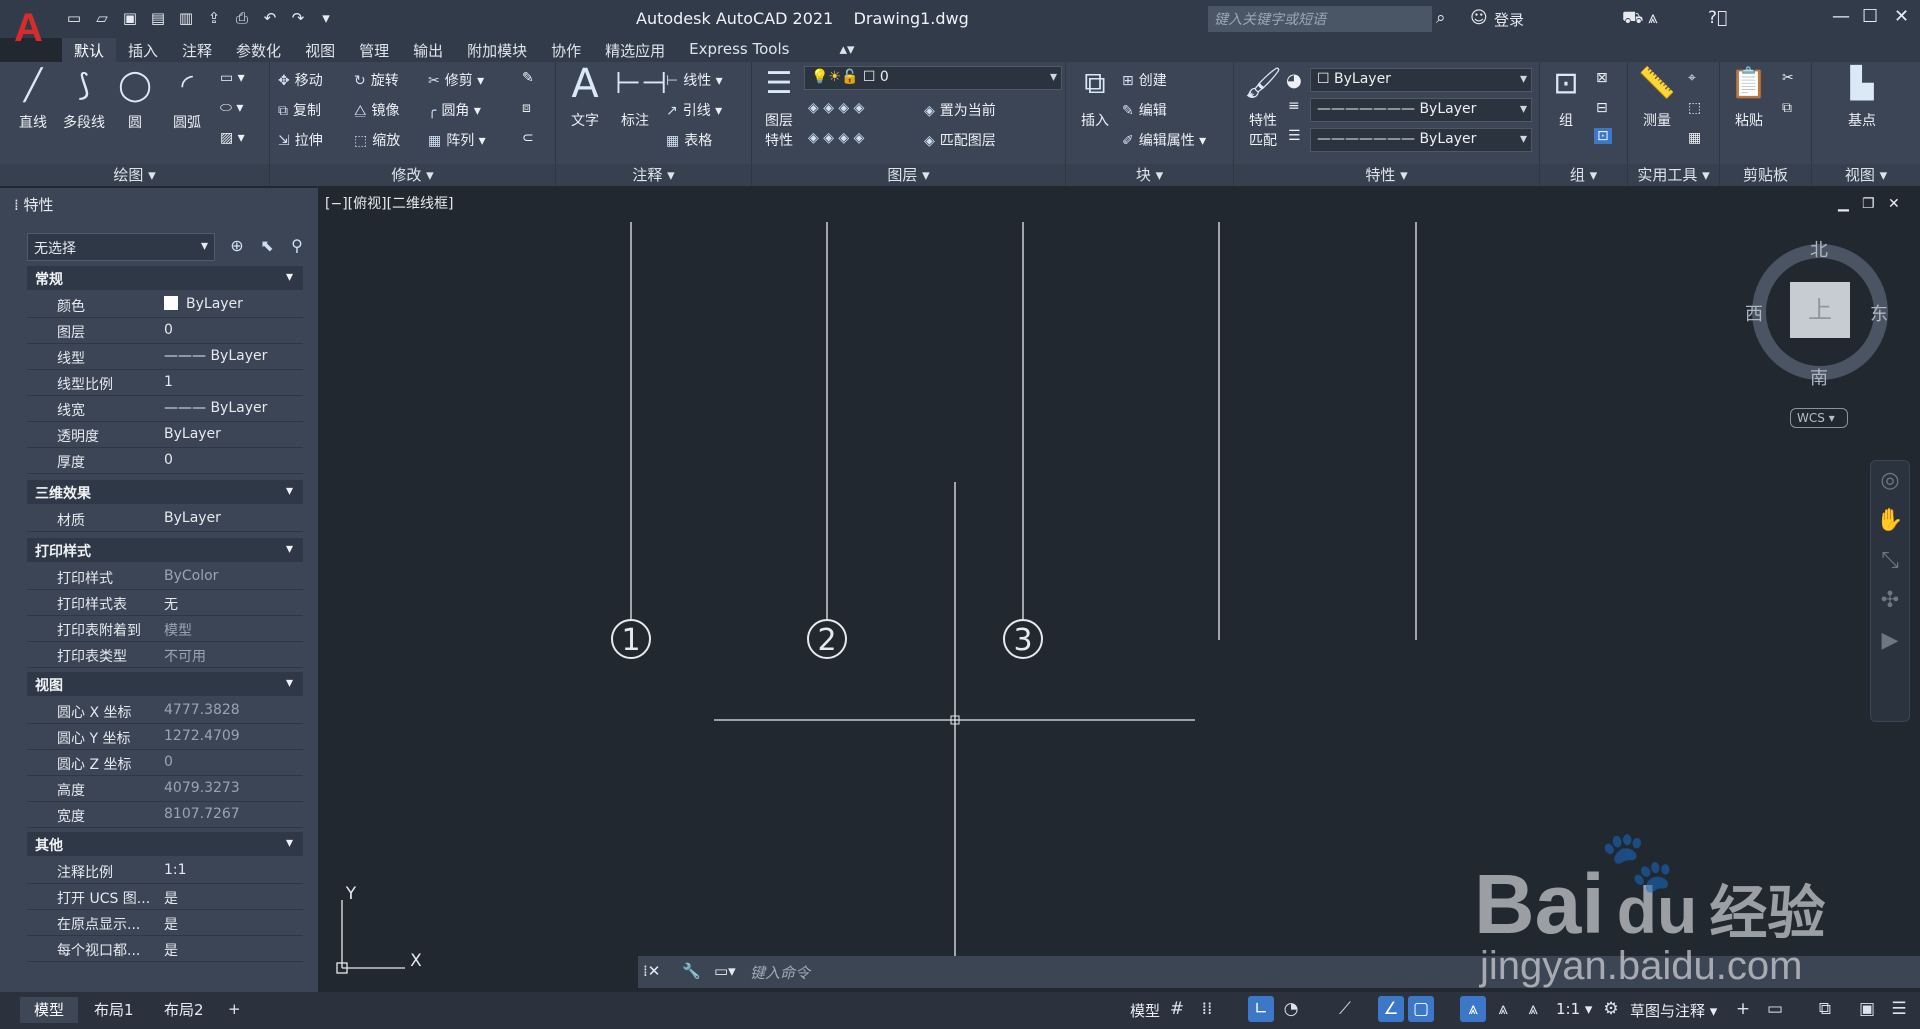 The image size is (1920, 1029). What do you see at coordinates (1767, 913) in the screenshot?
I see `watermark-suffix: 经验` at bounding box center [1767, 913].